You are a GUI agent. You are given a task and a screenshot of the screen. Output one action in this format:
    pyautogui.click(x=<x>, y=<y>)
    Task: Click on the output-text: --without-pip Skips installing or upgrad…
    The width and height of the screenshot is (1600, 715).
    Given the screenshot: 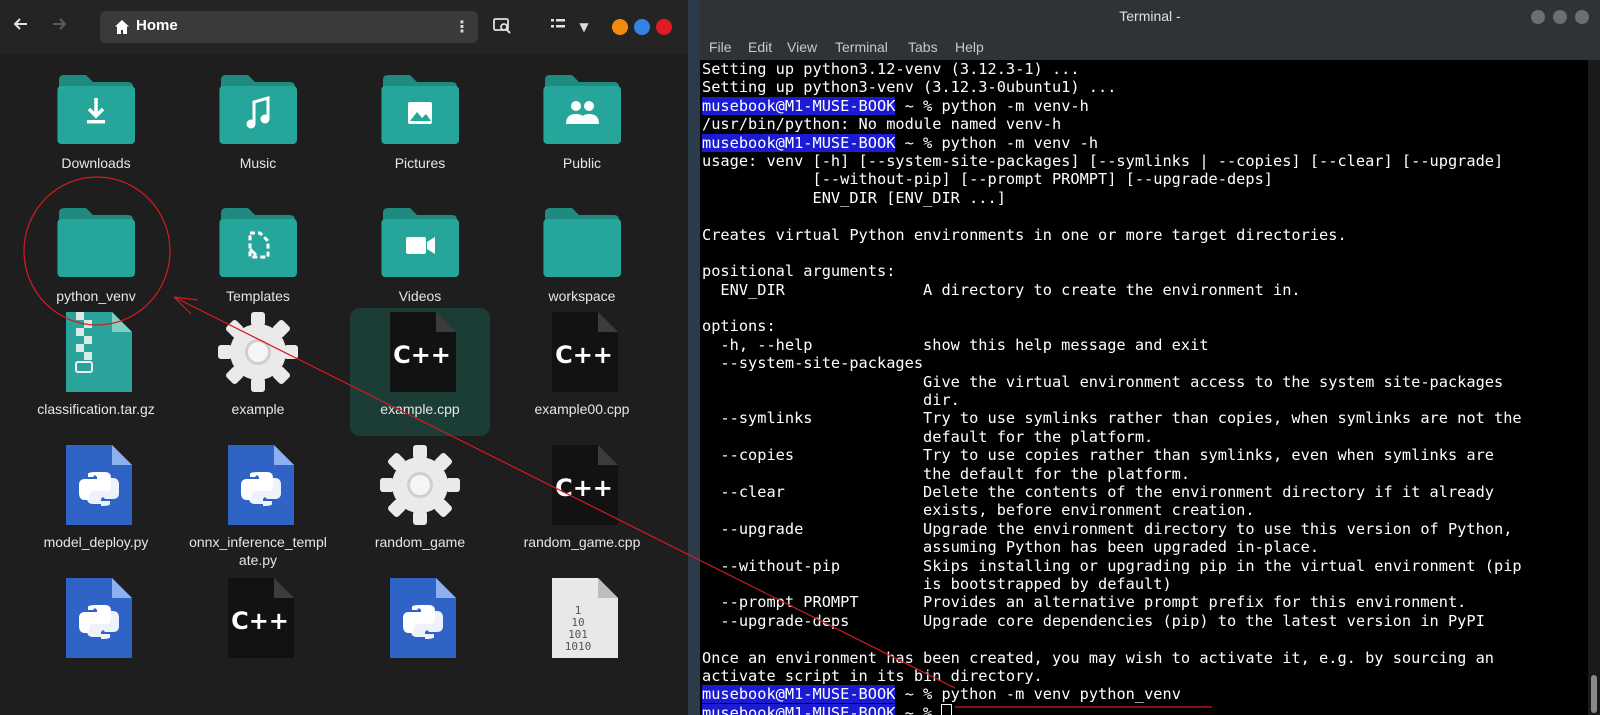 What is the action you would take?
    pyautogui.click(x=1112, y=565)
    